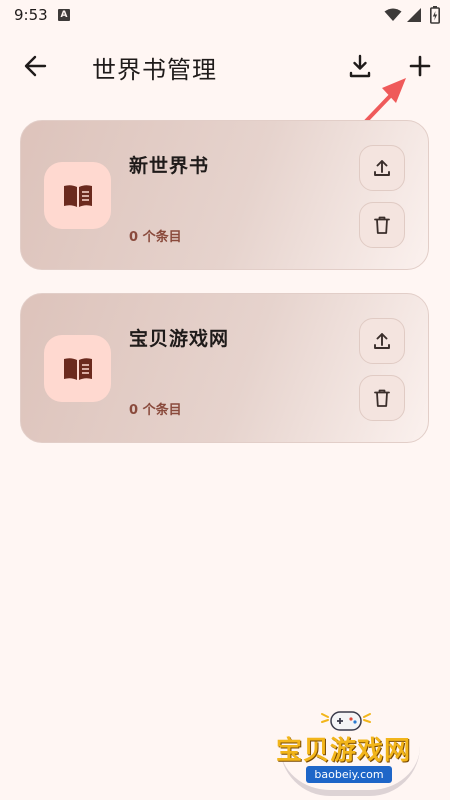  I want to click on notification-app-icon: A, so click(64, 15).